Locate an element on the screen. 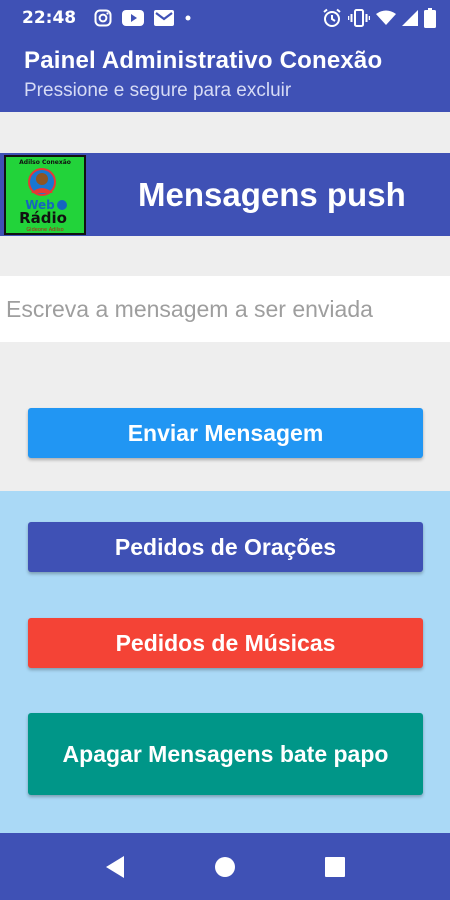  system-icons is located at coordinates (379, 18).